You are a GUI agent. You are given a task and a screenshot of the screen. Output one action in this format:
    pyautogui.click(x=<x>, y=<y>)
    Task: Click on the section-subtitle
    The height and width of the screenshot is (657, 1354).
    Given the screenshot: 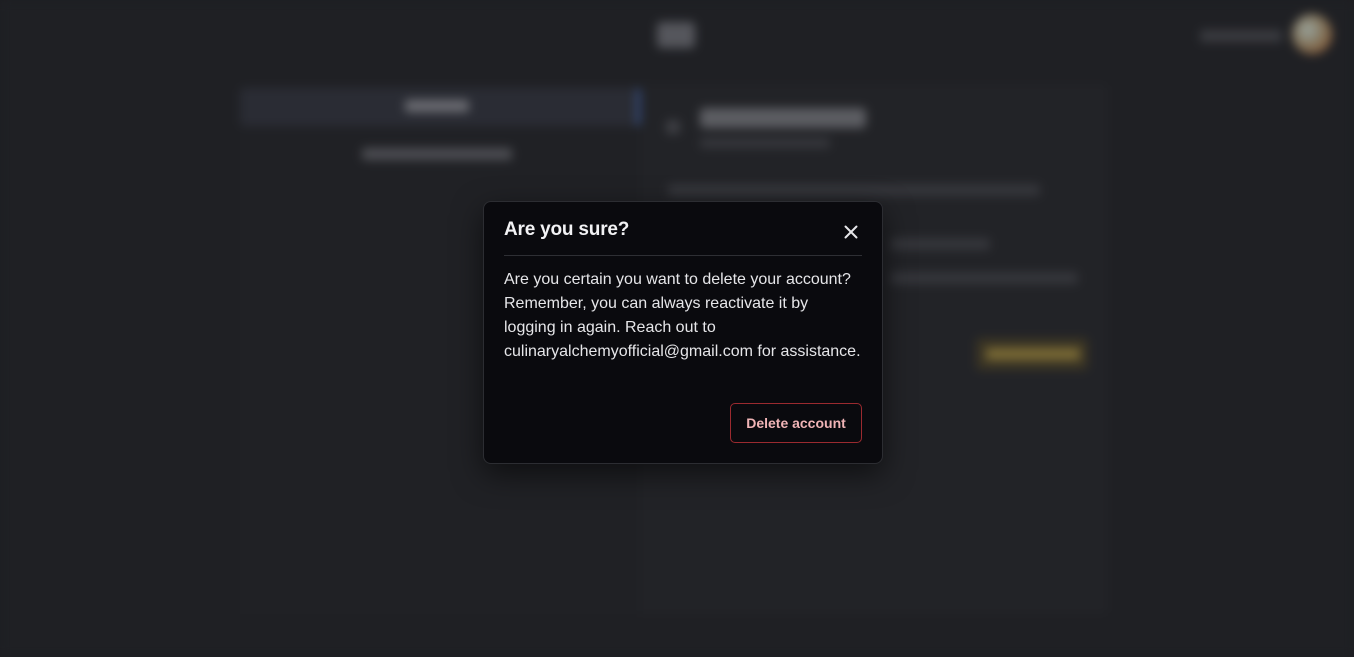 What is the action you would take?
    pyautogui.click(x=765, y=143)
    